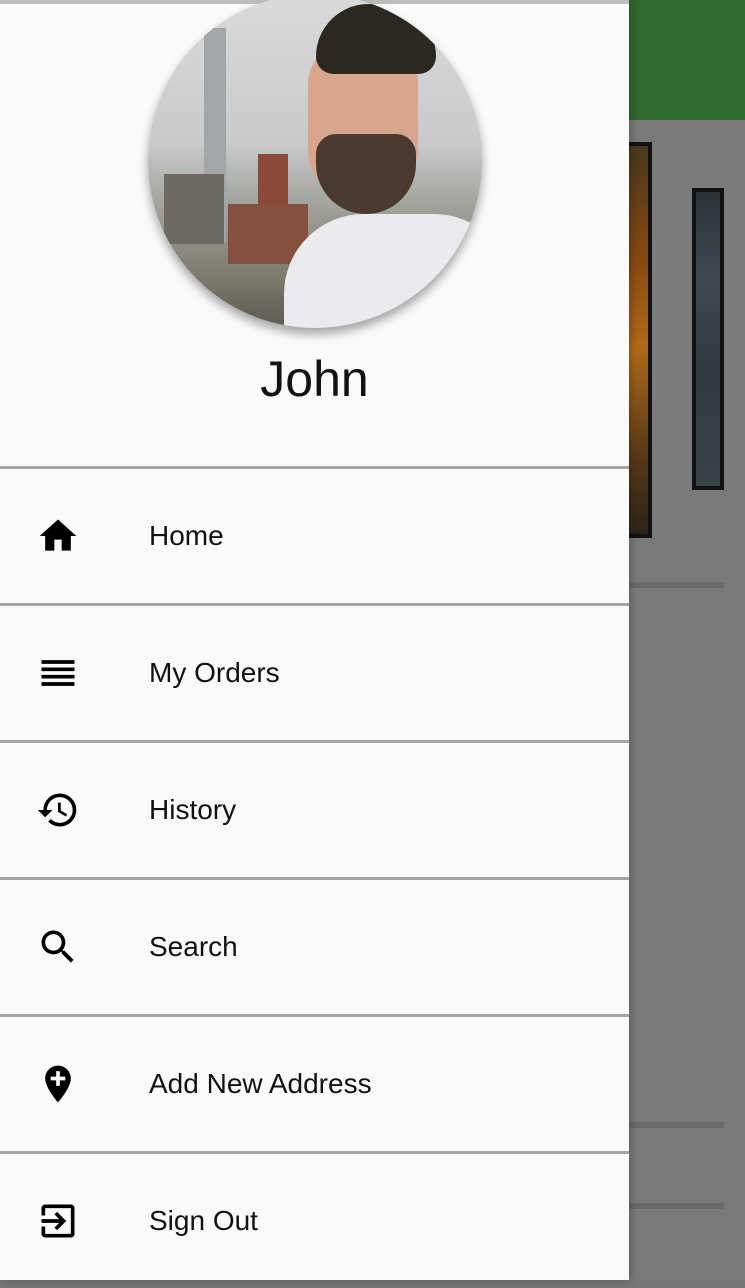 This screenshot has width=745, height=1288. Describe the element at coordinates (260, 1083) in the screenshot. I see `menu-item-label: Add New Address` at that location.